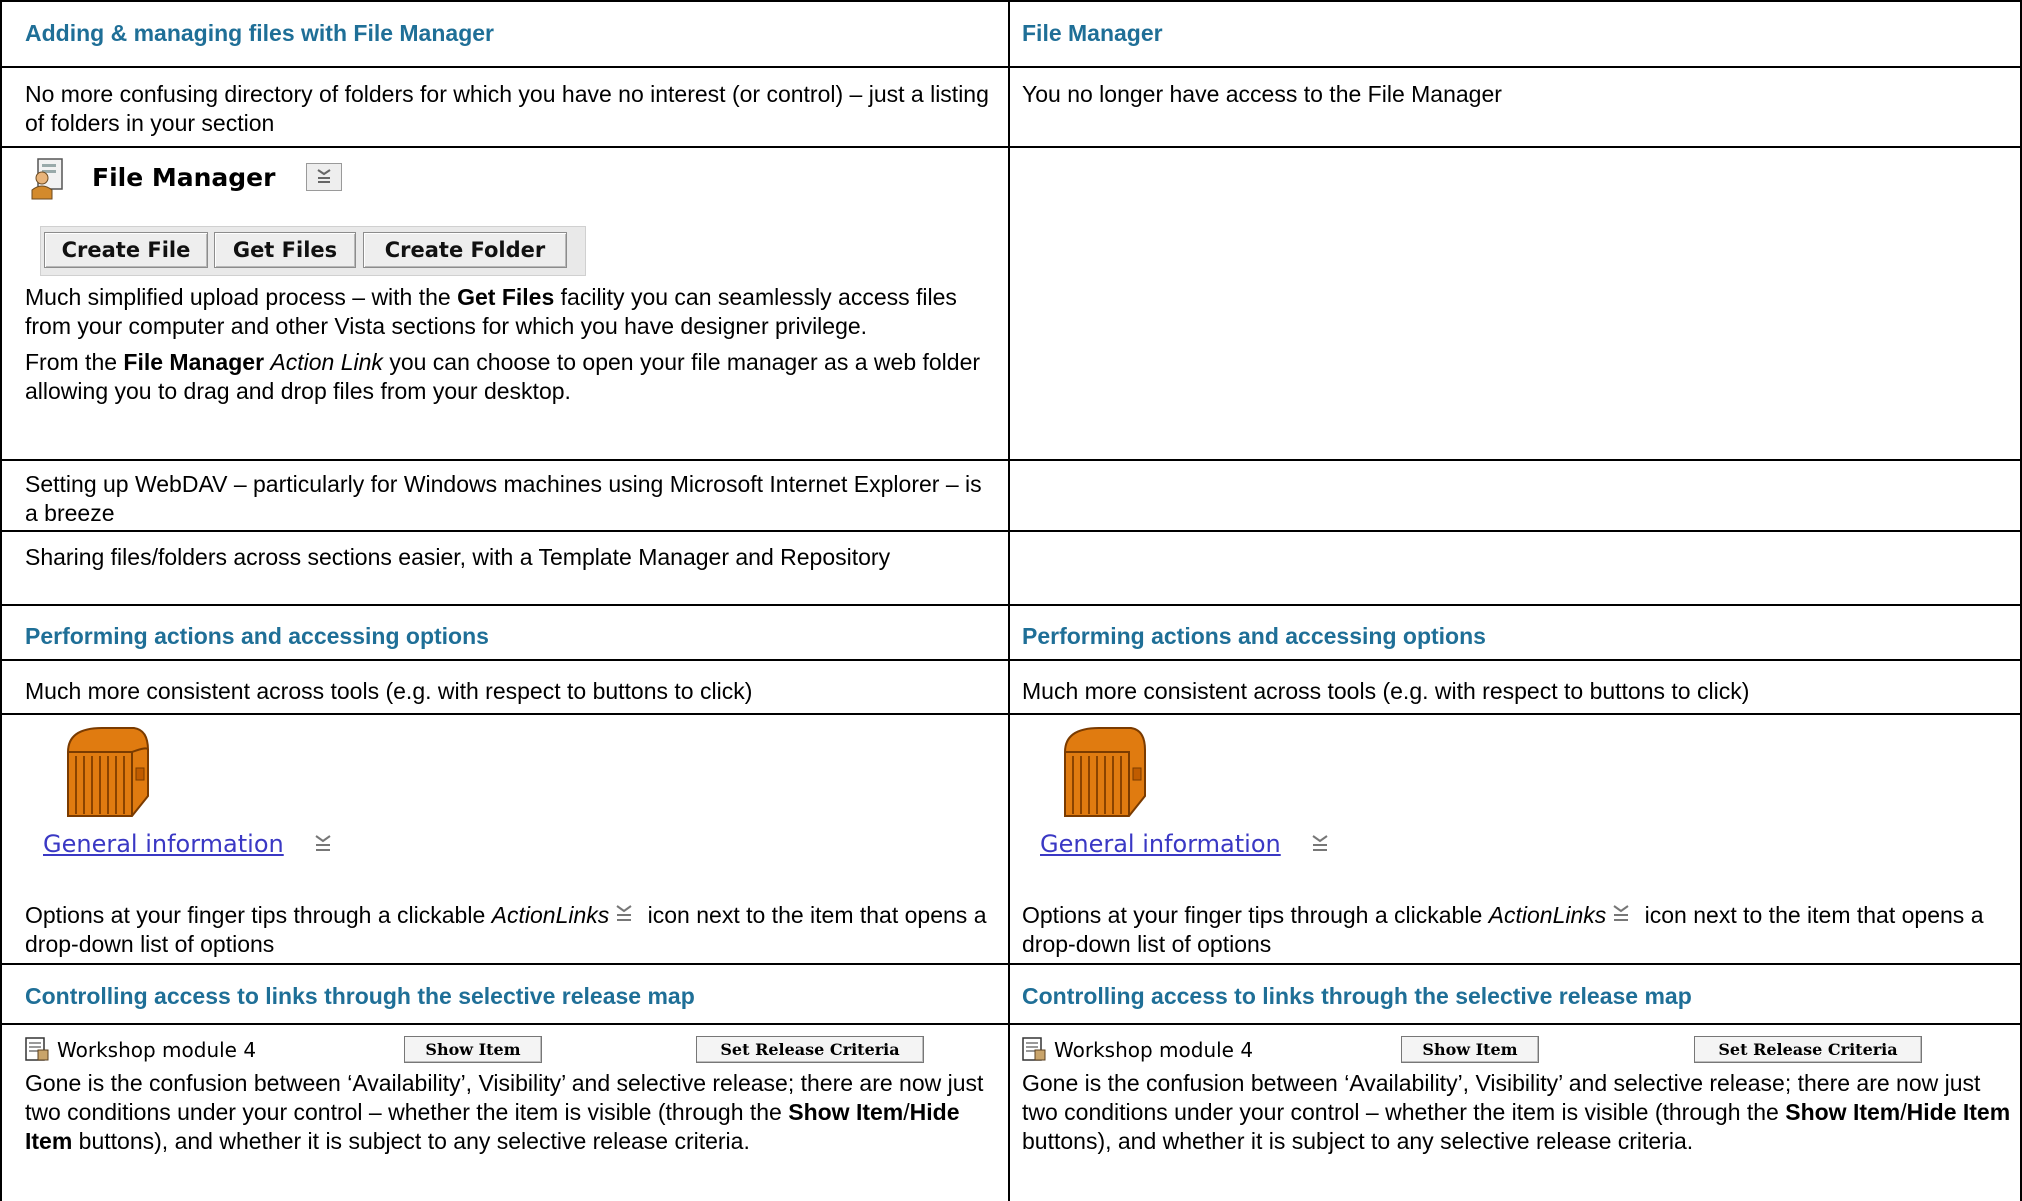 The image size is (2022, 1201). I want to click on create-file-button: Create File, so click(126, 250).